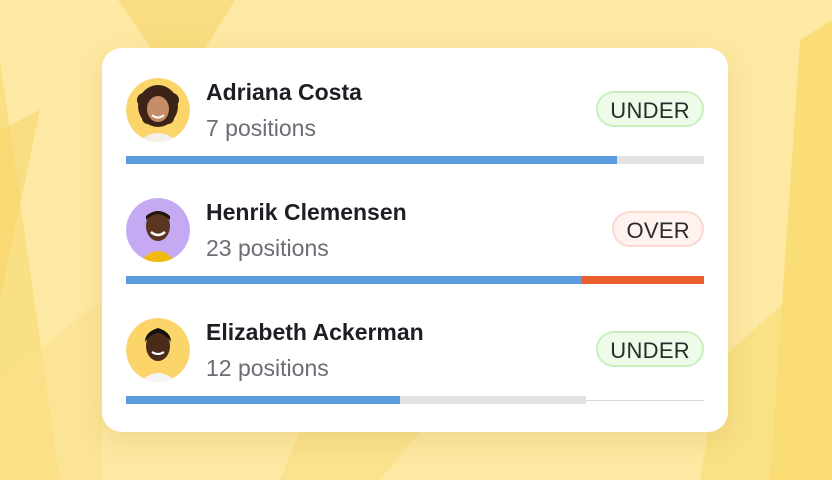  I want to click on person-name: Henrik Clemensen, so click(306, 212).